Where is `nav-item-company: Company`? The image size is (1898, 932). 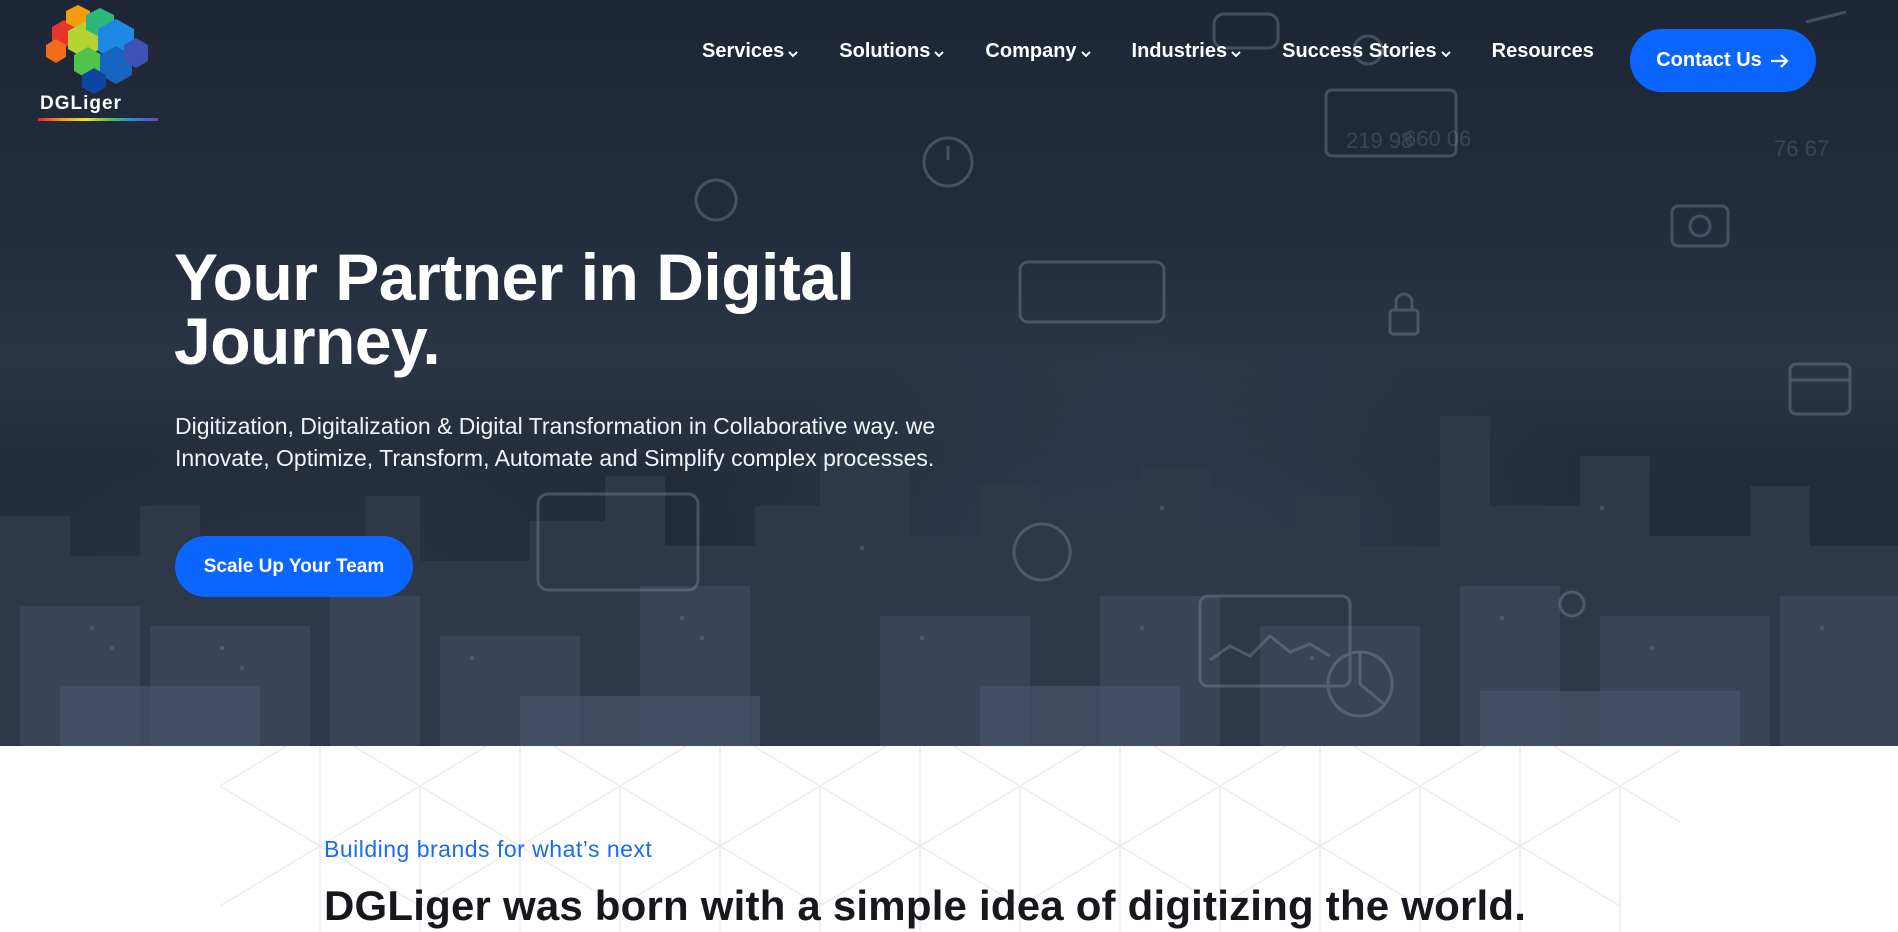 nav-item-company: Company is located at coordinates (1038, 51).